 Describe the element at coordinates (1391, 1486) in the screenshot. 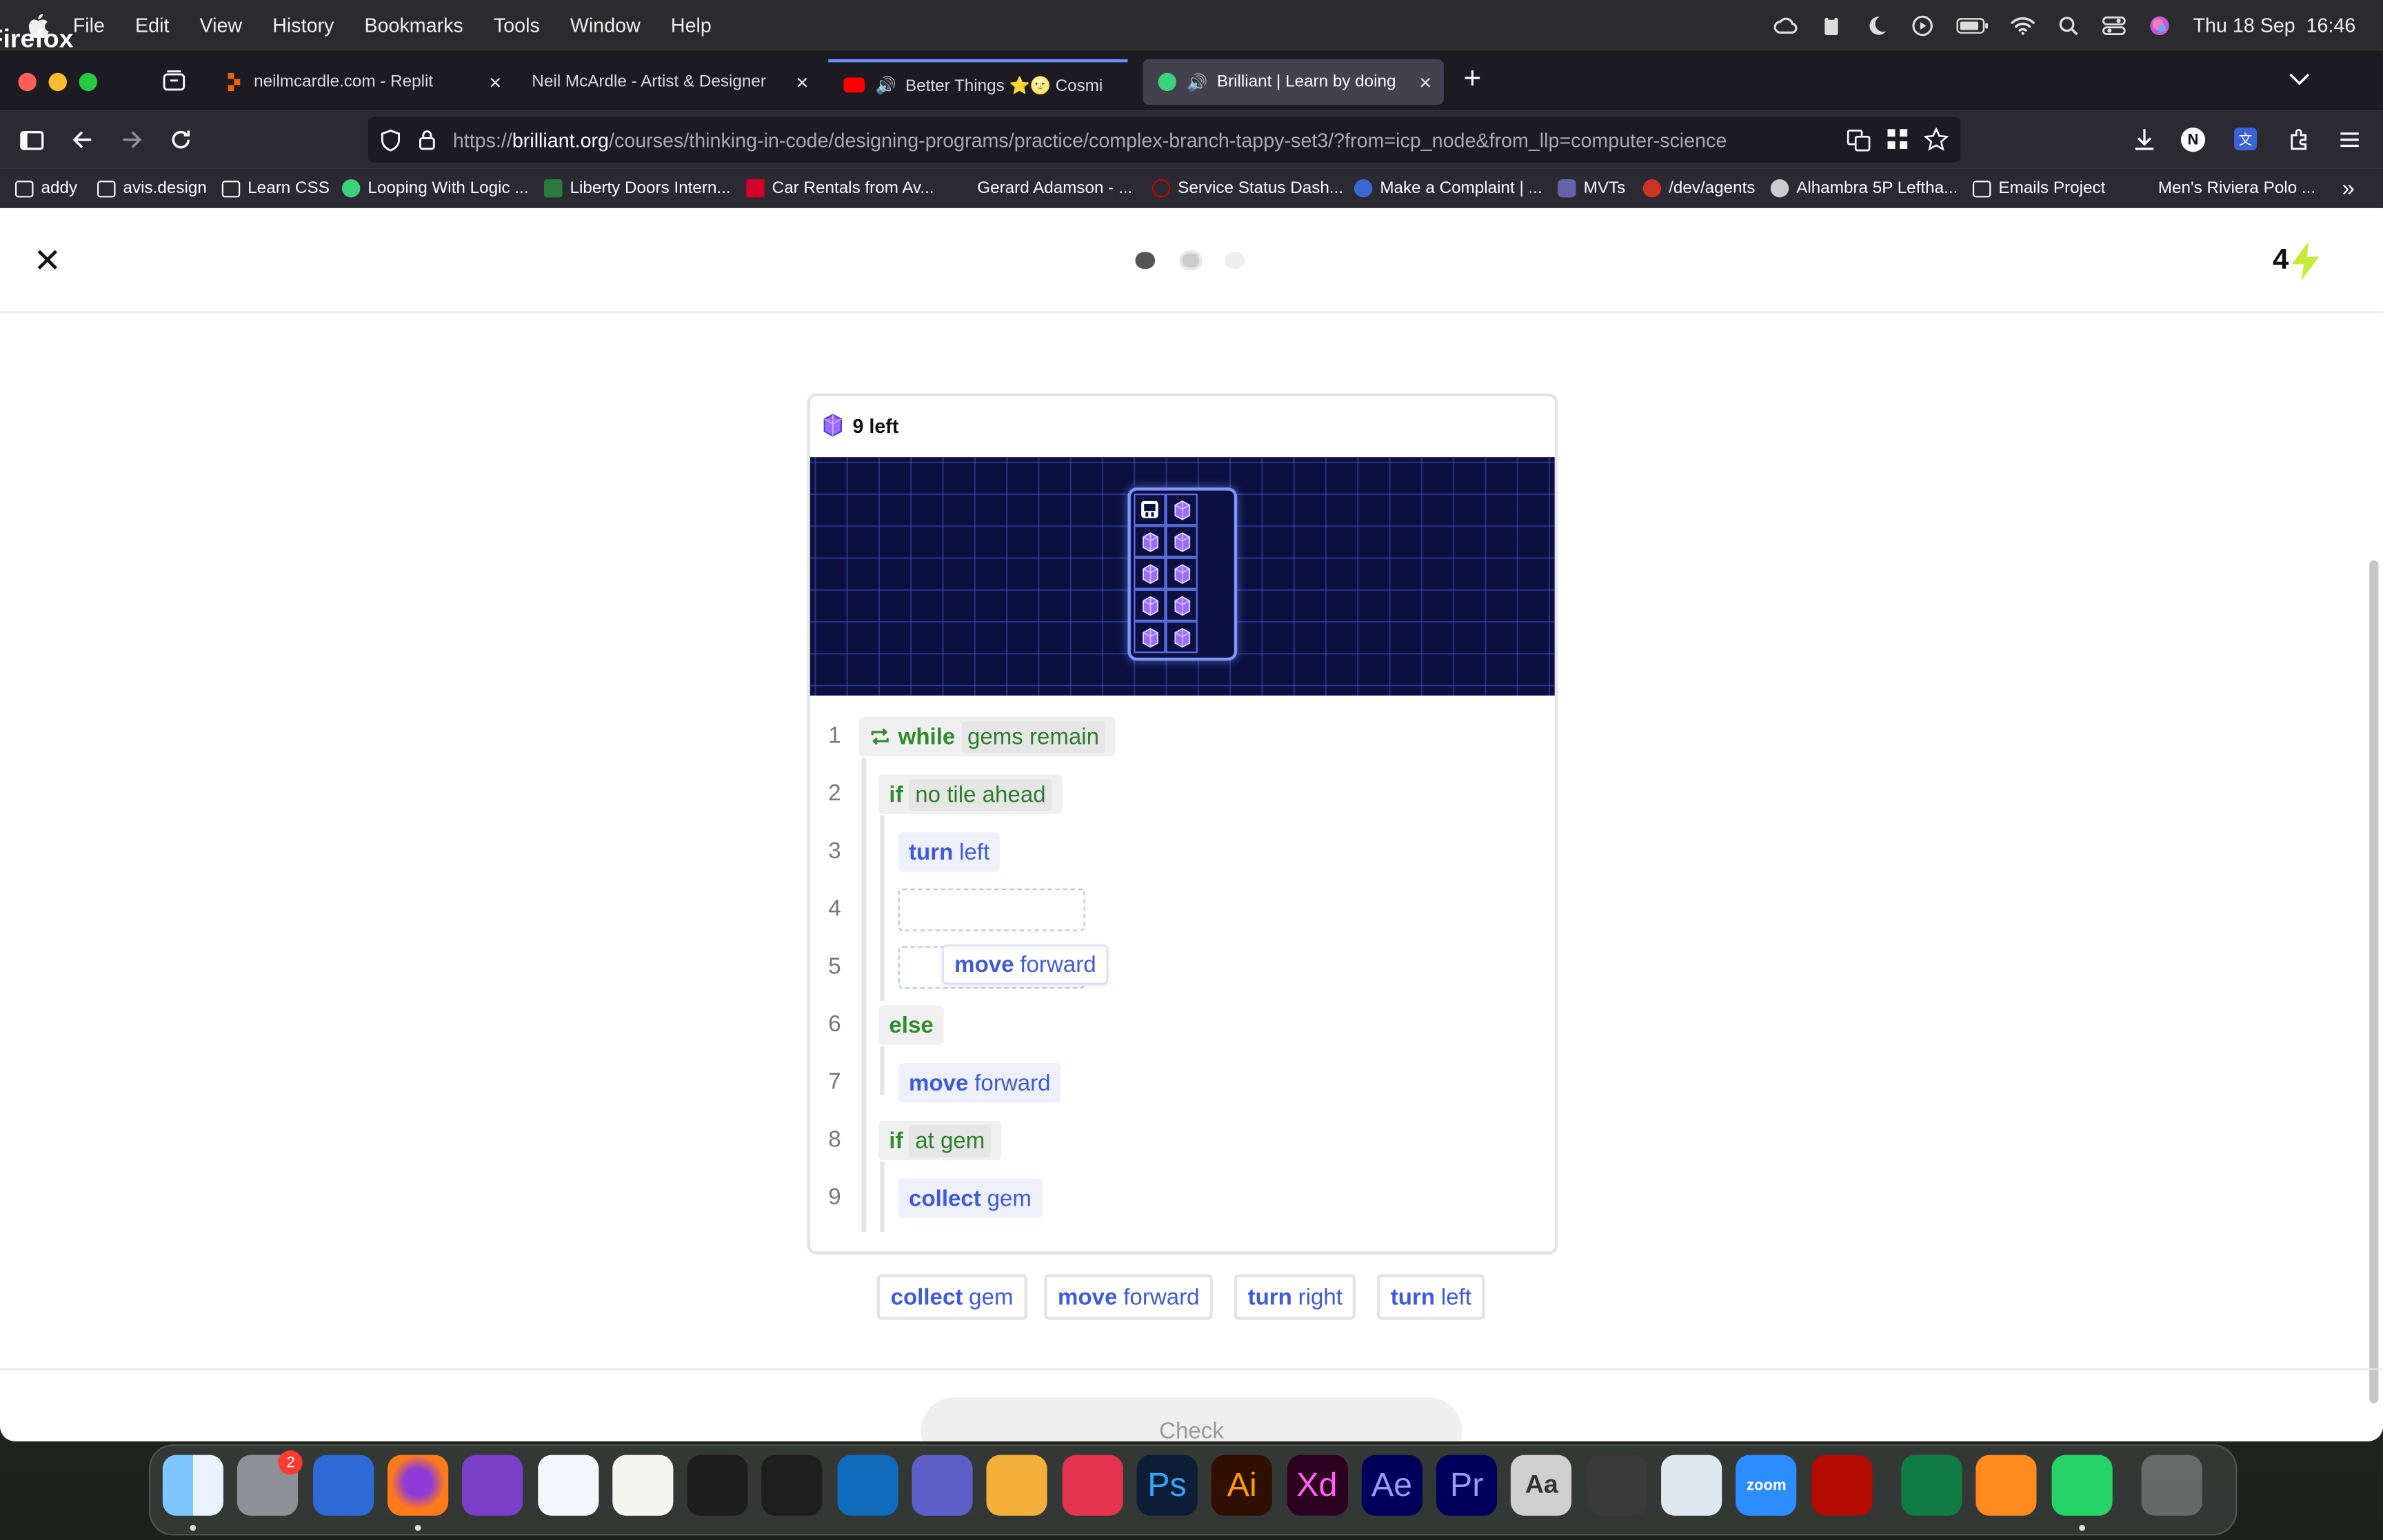

I see `after-effects-app-icon: Ae` at that location.